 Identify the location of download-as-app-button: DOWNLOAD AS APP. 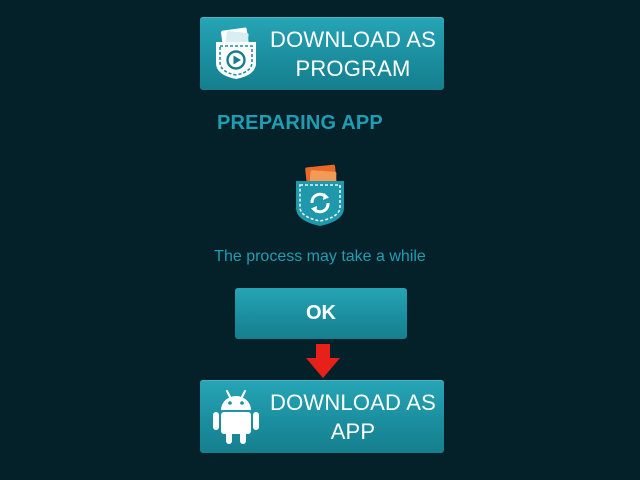
(322, 416).